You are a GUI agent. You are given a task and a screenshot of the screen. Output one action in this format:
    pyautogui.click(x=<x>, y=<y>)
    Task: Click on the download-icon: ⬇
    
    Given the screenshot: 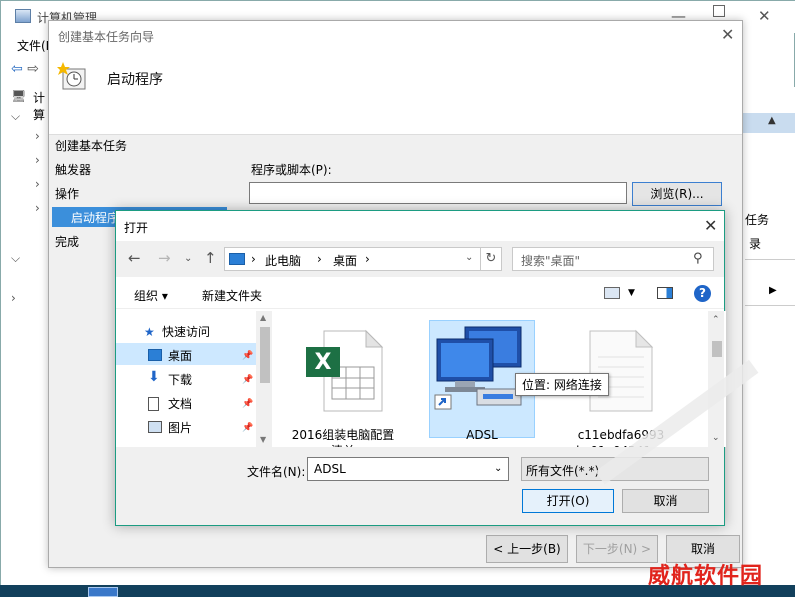 What is the action you would take?
    pyautogui.click(x=154, y=377)
    